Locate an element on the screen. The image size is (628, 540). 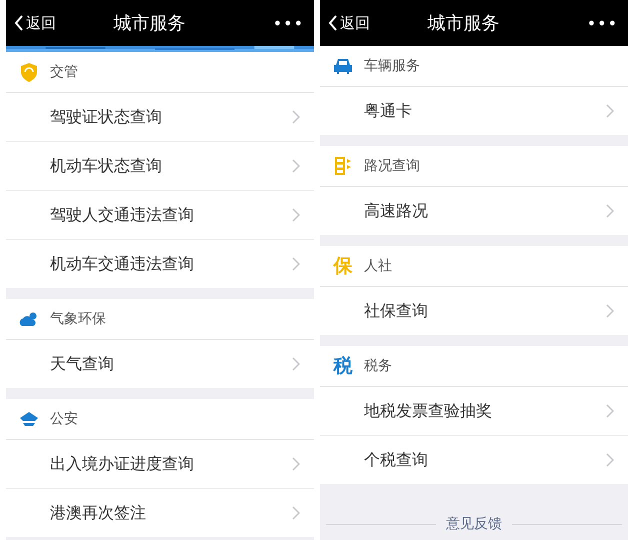
list-item: 粤通卡 is located at coordinates (474, 111).